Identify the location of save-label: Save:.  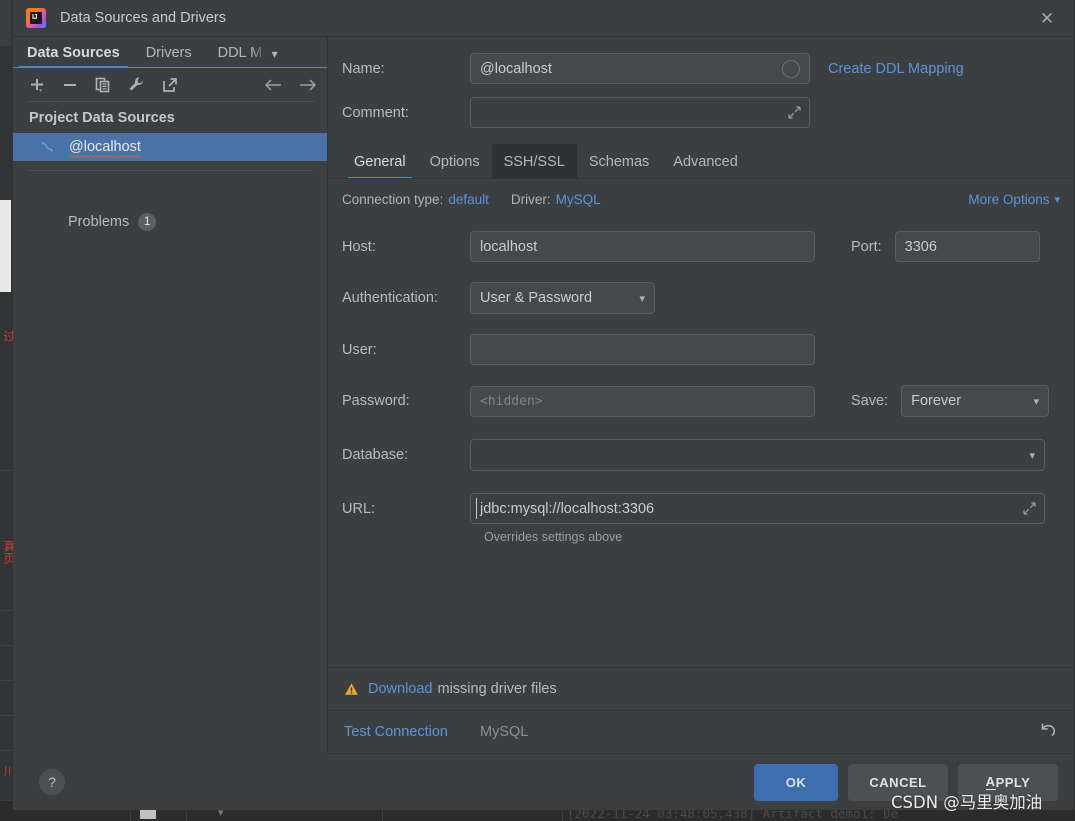
(870, 401).